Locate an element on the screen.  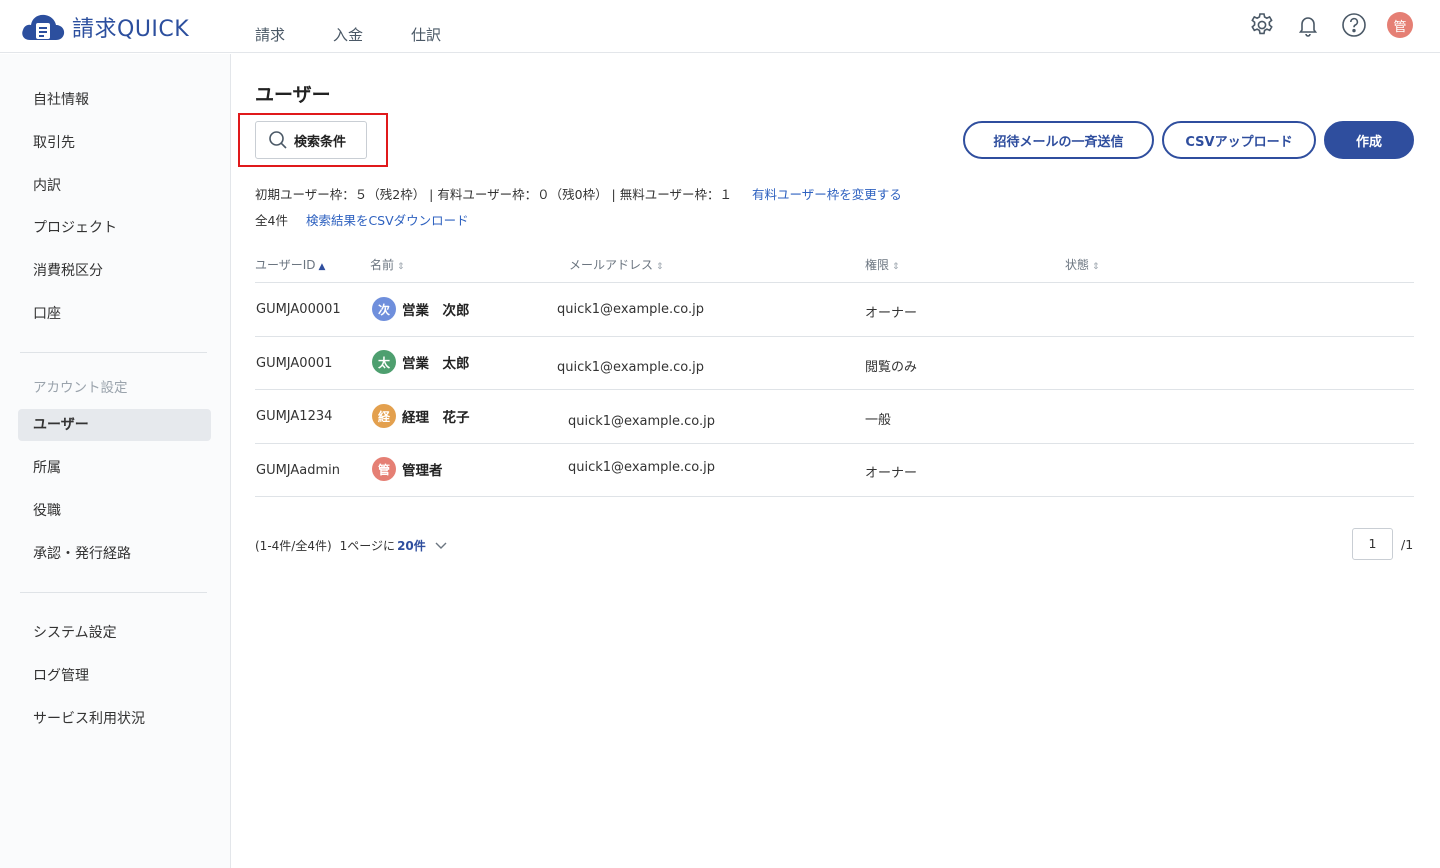
result-count-line: 全4件 検索結果をCSVダウンロード is located at coordinates (362, 219).